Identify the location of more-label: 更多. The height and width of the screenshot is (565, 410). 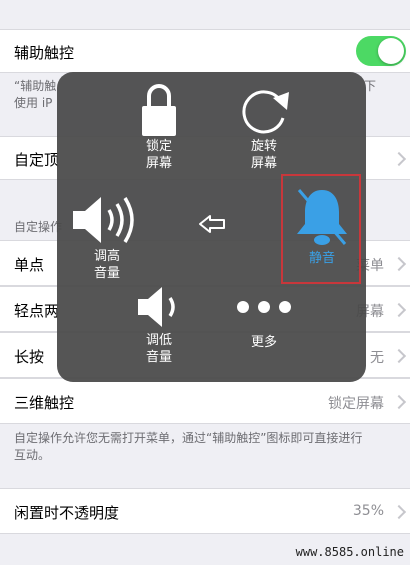
(263, 342).